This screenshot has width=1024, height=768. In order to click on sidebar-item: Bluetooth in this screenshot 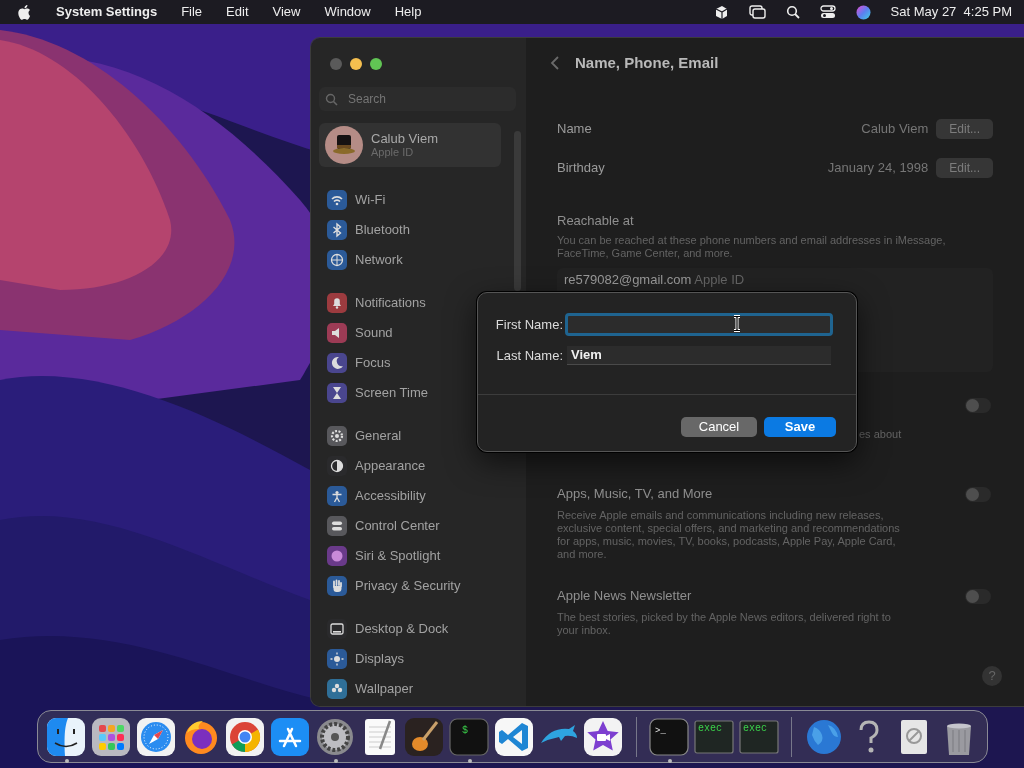, I will do `click(382, 230)`.